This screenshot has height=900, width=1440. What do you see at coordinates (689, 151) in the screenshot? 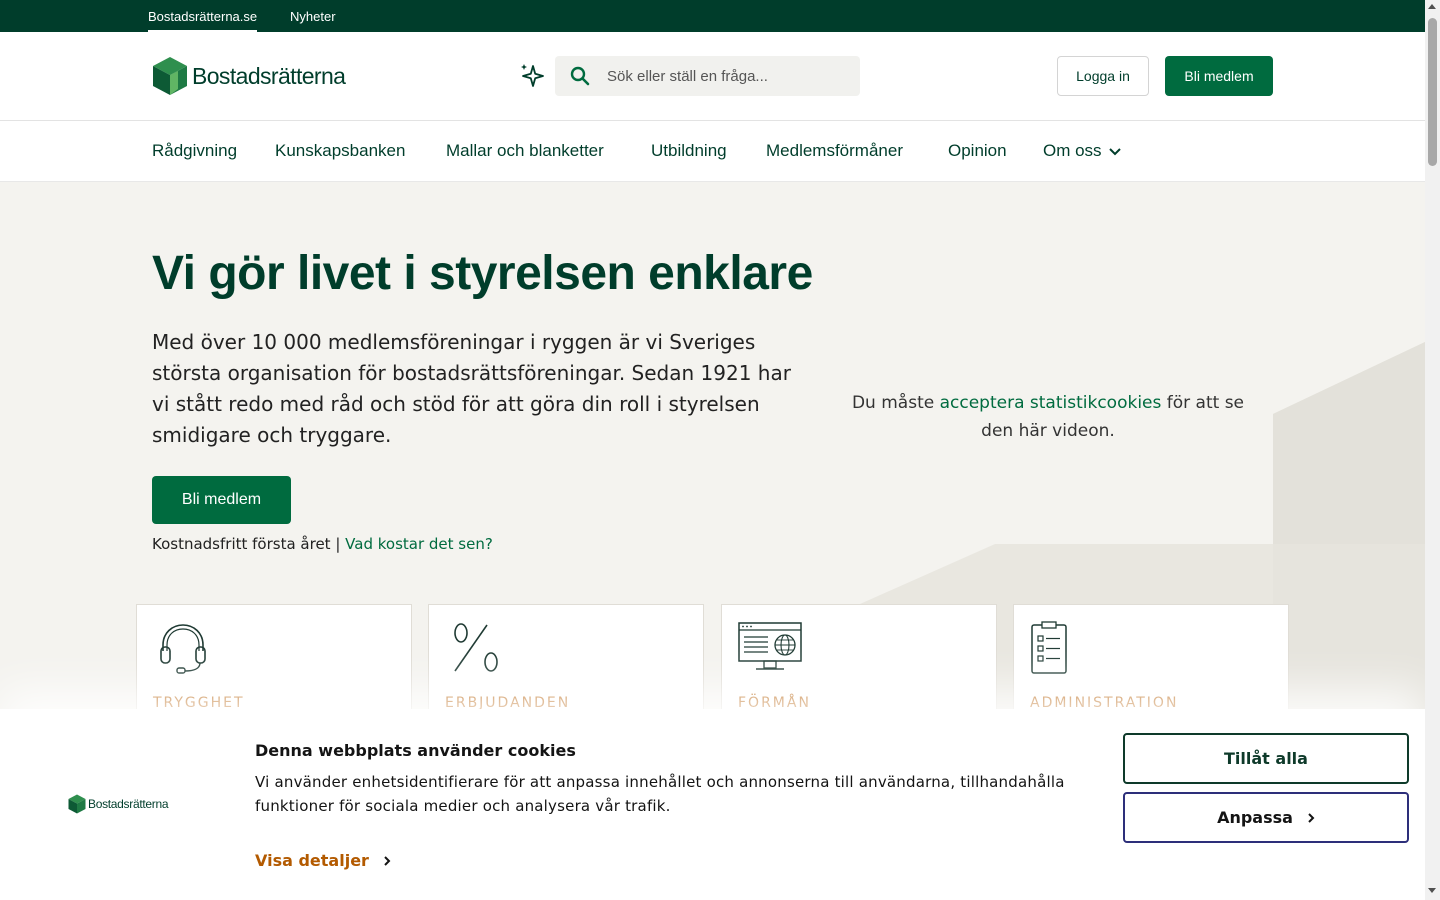
I see `nav-item-utbildning: Utbildning` at bounding box center [689, 151].